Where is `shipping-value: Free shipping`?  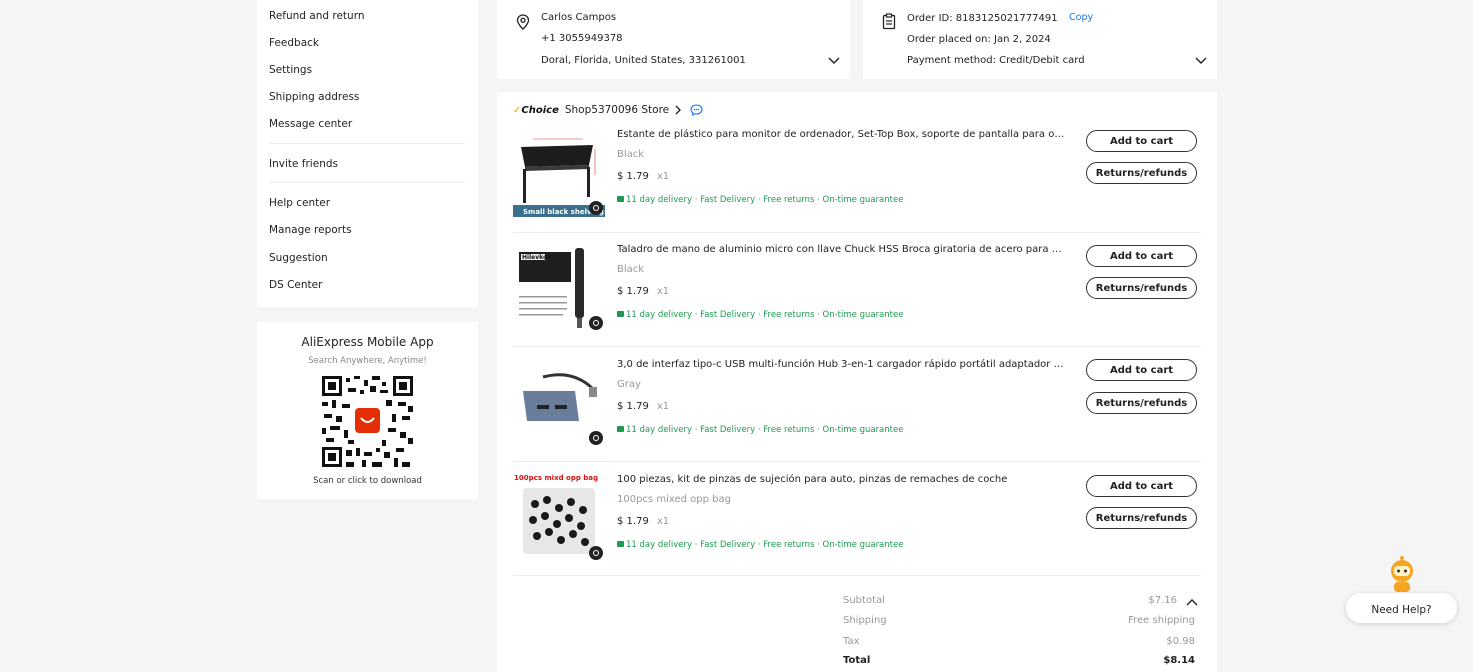
shipping-value: Free shipping is located at coordinates (1161, 620).